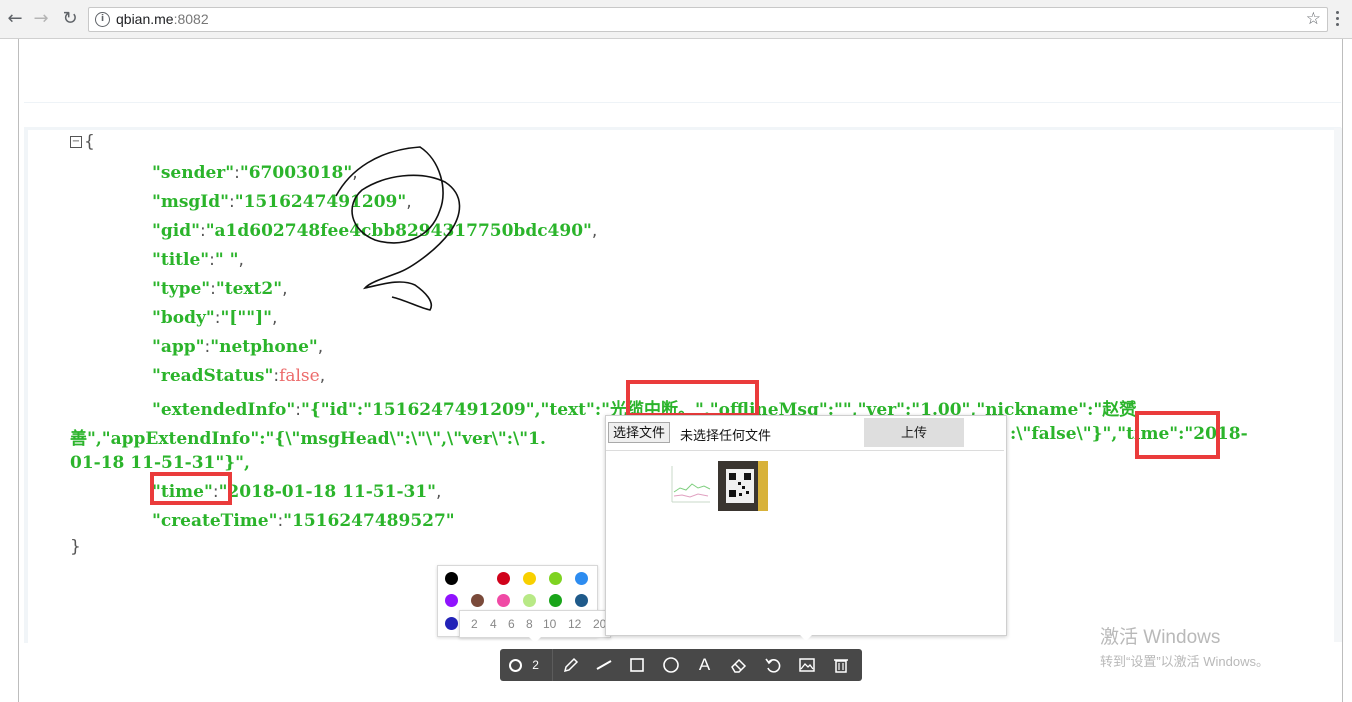  I want to click on watermark-title: 激活 Windows, so click(1160, 637).